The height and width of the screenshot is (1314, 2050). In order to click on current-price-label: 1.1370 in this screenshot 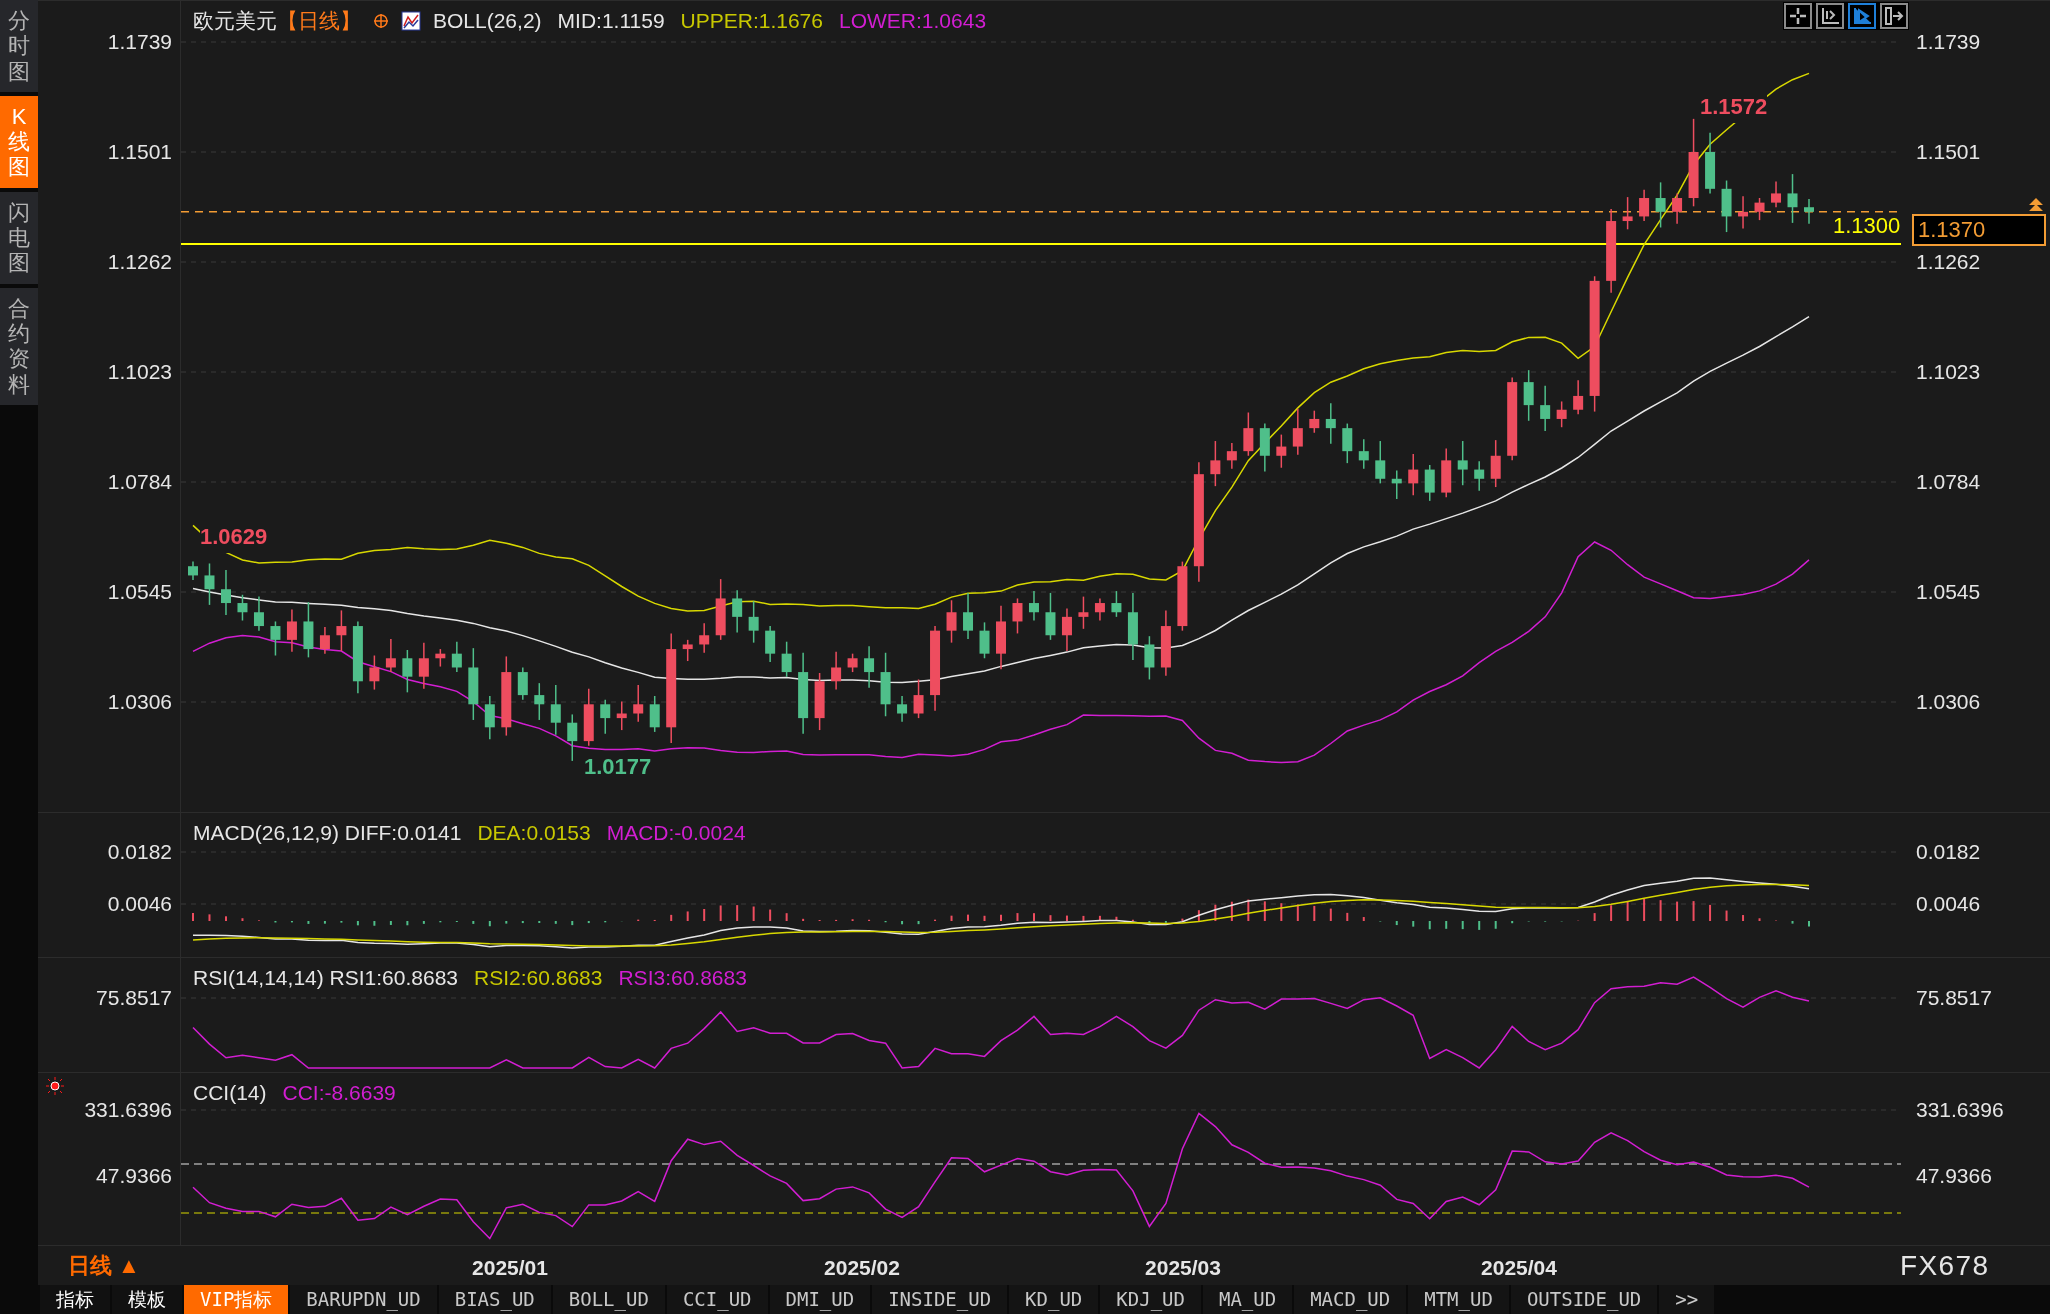, I will do `click(1979, 230)`.